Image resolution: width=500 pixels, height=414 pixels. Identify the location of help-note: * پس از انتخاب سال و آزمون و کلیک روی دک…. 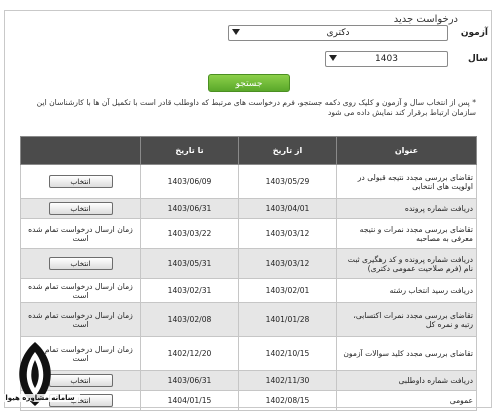
(256, 107).